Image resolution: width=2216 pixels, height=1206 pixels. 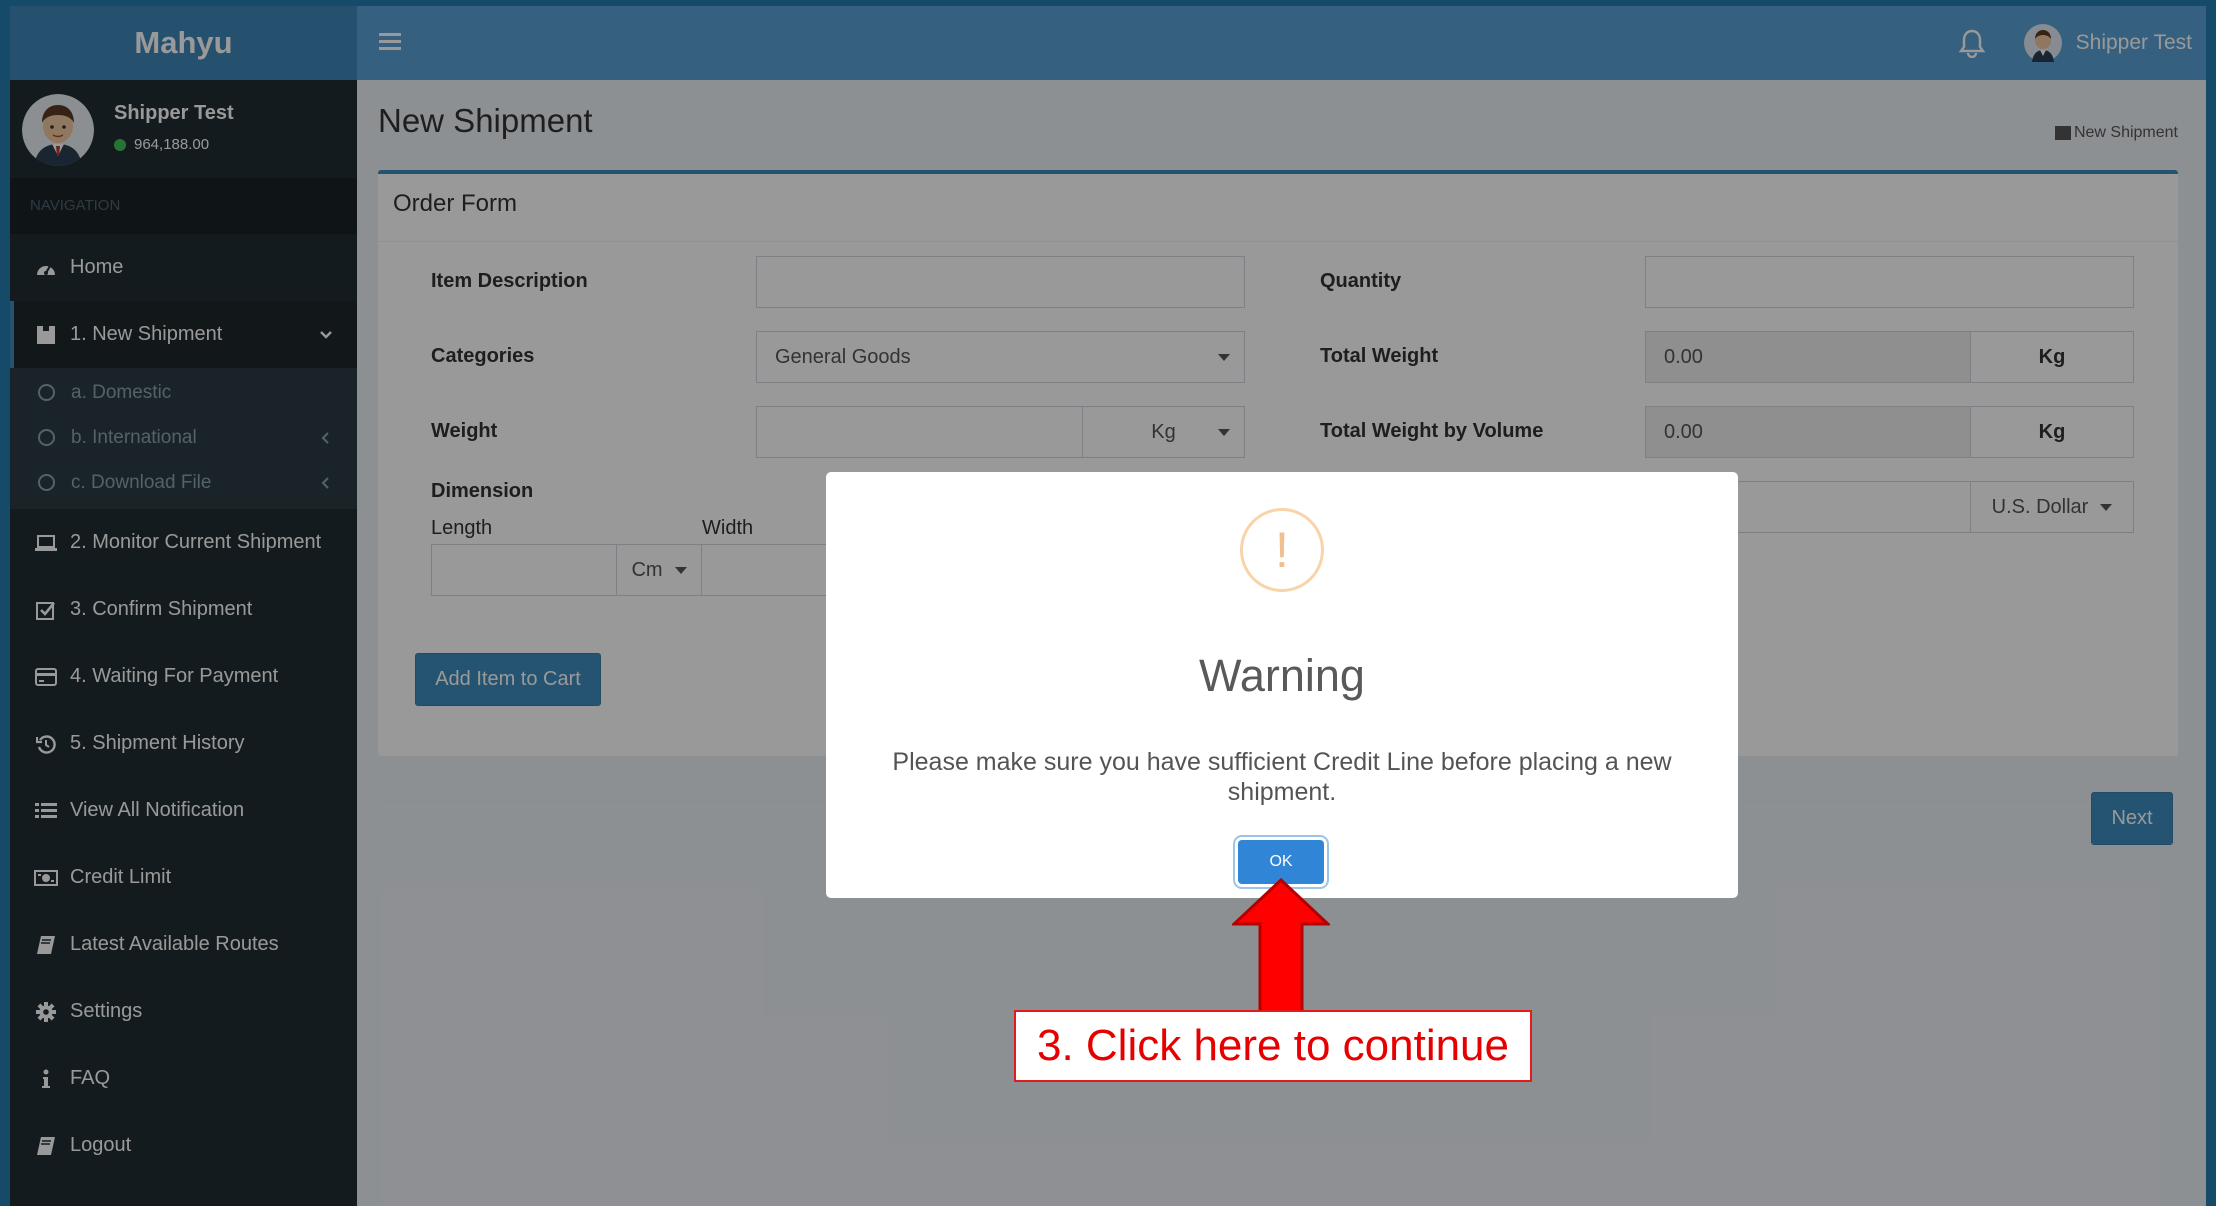 What do you see at coordinates (1273, 1046) in the screenshot?
I see `instruction-callout: 3. Click here to continue` at bounding box center [1273, 1046].